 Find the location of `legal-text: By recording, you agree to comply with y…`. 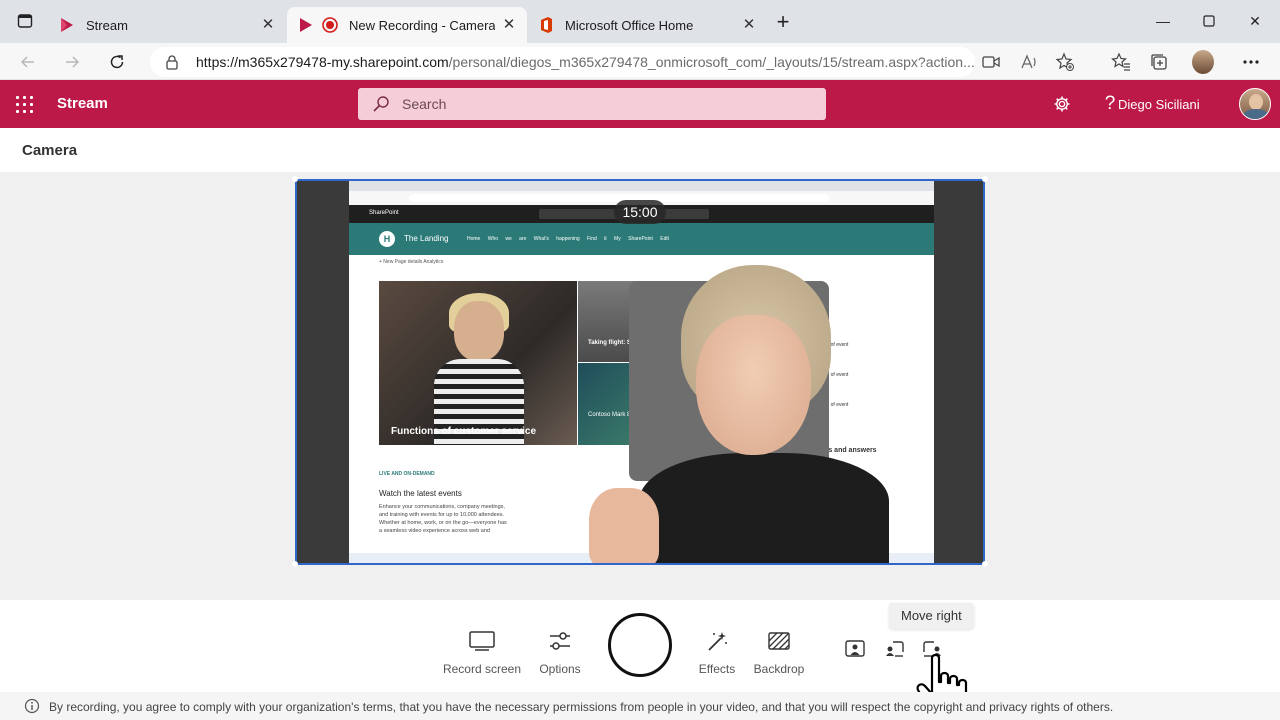

legal-text: By recording, you agree to comply with y… is located at coordinates (581, 707).